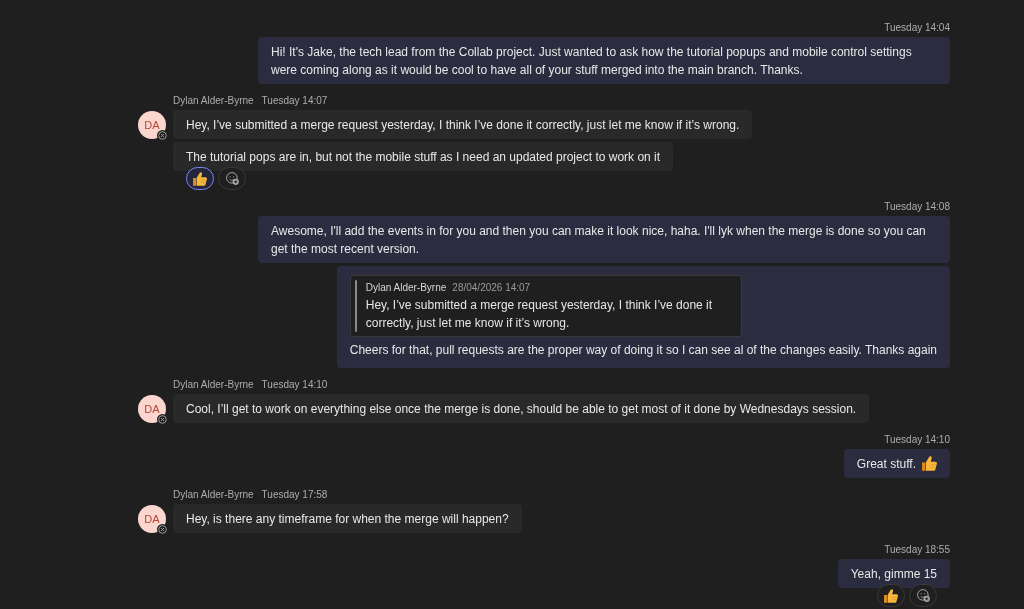 This screenshot has height=609, width=1024. Describe the element at coordinates (917, 550) in the screenshot. I see `timestamp: Tuesday 18:55` at that location.